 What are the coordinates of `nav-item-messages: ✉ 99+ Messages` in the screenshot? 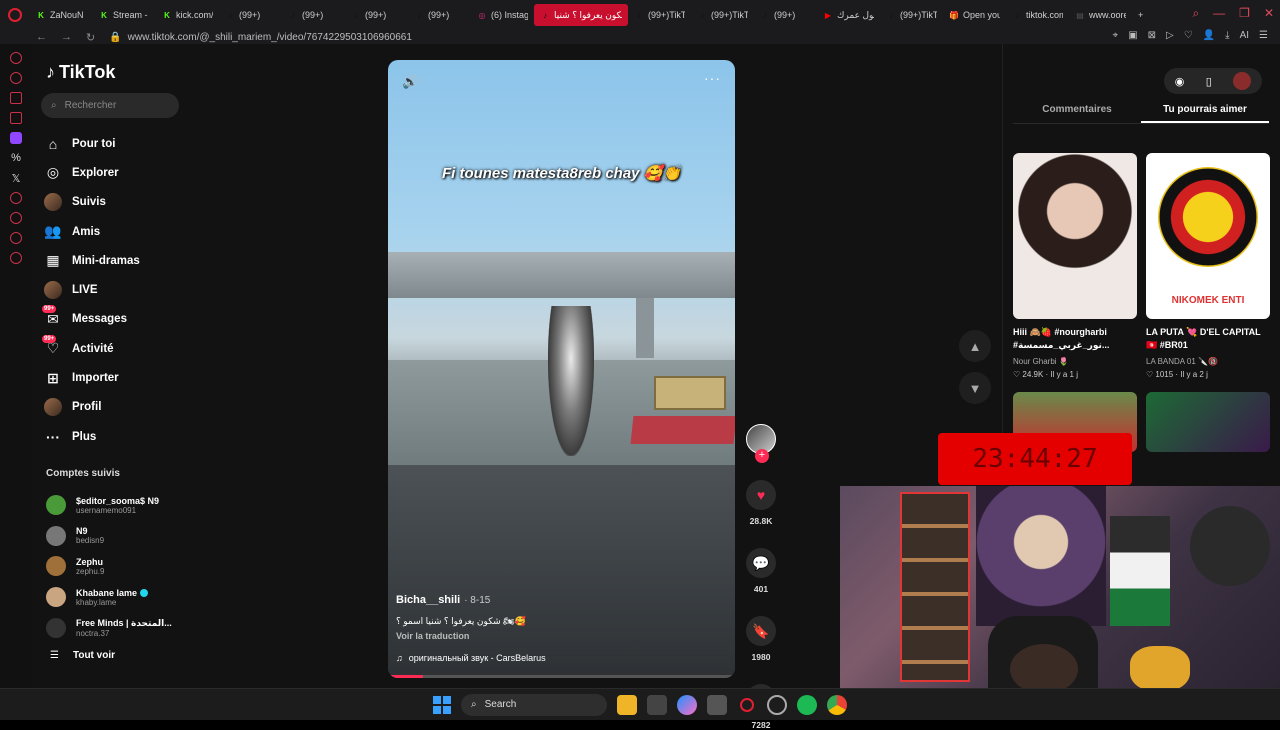 It's located at (91, 319).